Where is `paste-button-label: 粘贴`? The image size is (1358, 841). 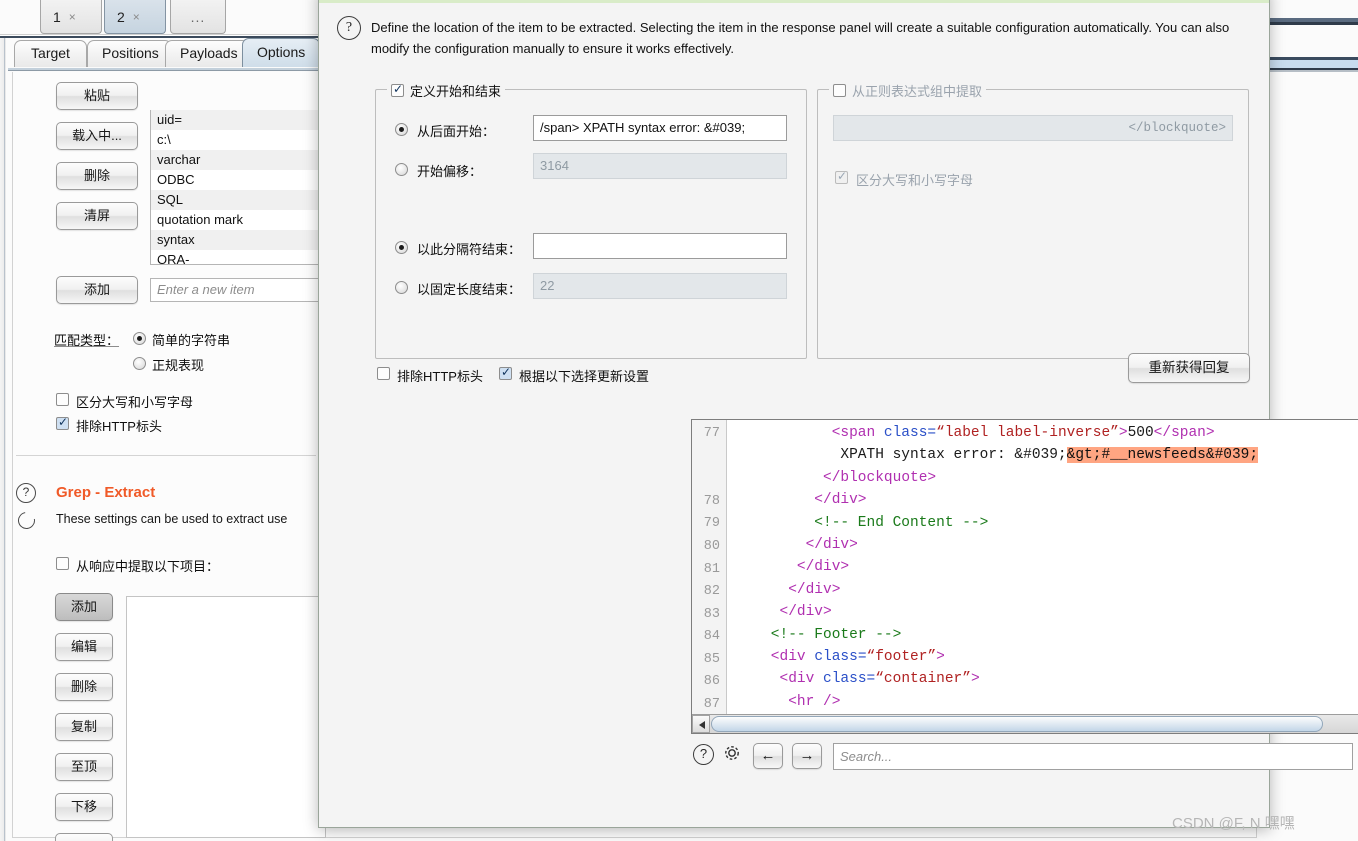 paste-button-label: 粘贴 is located at coordinates (96, 95).